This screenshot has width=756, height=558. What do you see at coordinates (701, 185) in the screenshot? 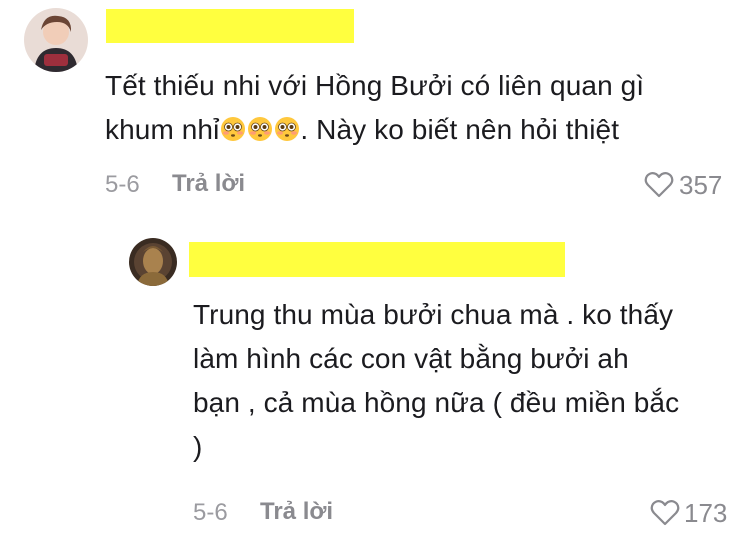
I see `like-count: 357` at bounding box center [701, 185].